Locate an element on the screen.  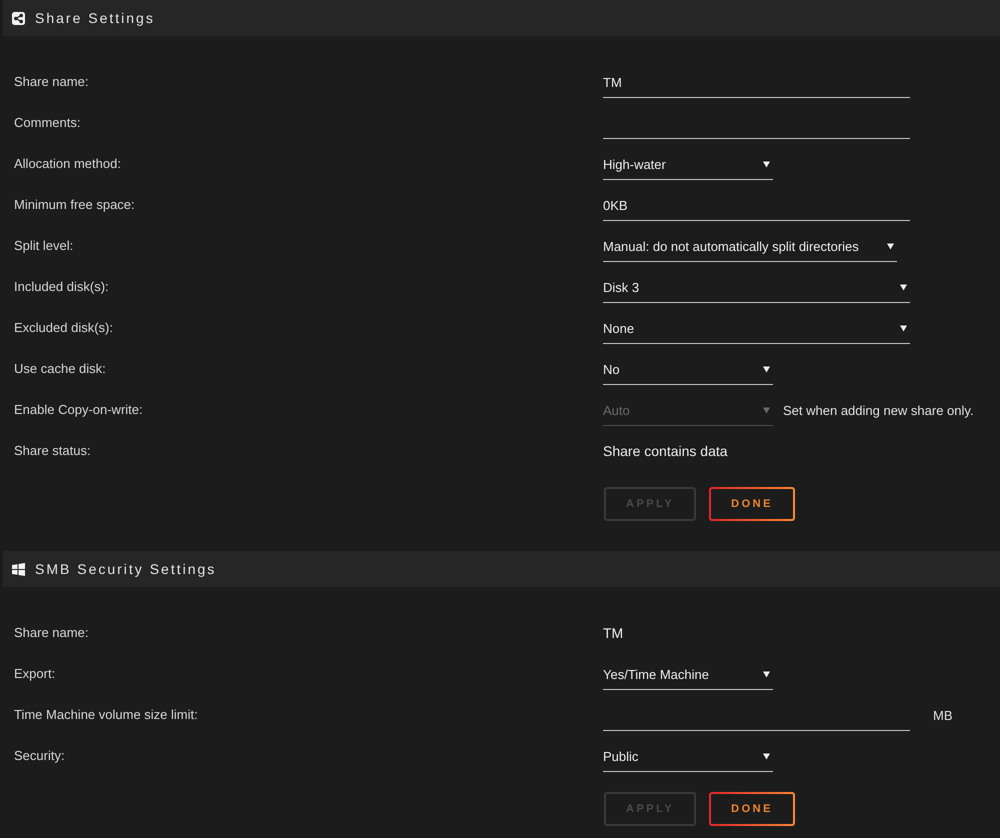
field-label: Share status: is located at coordinates (52, 451).